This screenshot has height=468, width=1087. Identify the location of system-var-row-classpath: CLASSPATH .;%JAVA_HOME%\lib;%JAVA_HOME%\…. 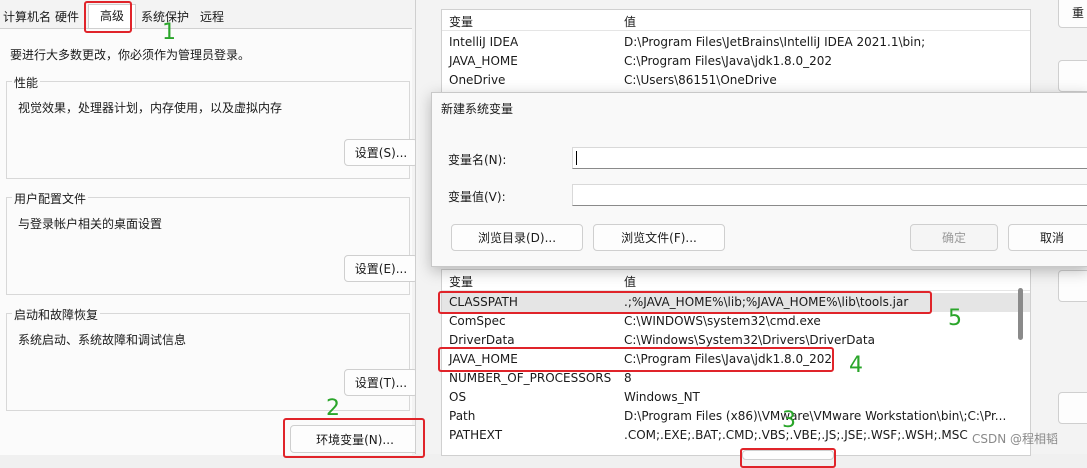
(736, 302).